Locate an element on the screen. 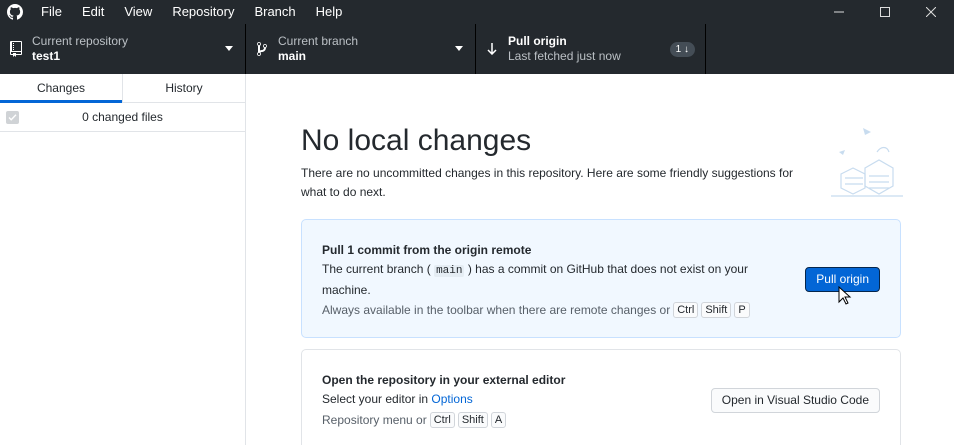  menu-view: View is located at coordinates (138, 12).